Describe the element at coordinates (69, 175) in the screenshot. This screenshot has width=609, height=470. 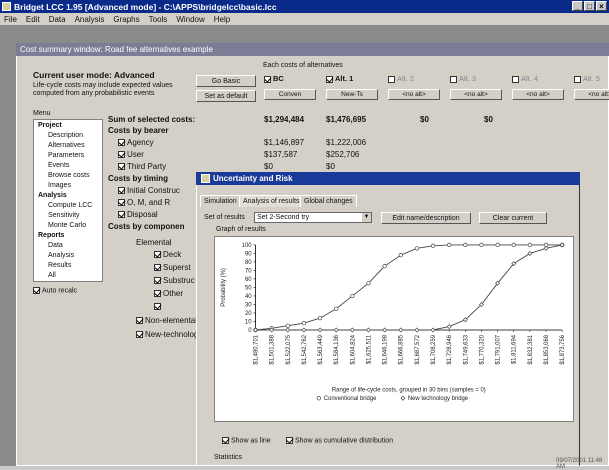
I see `tree-item: Browse costs` at that location.